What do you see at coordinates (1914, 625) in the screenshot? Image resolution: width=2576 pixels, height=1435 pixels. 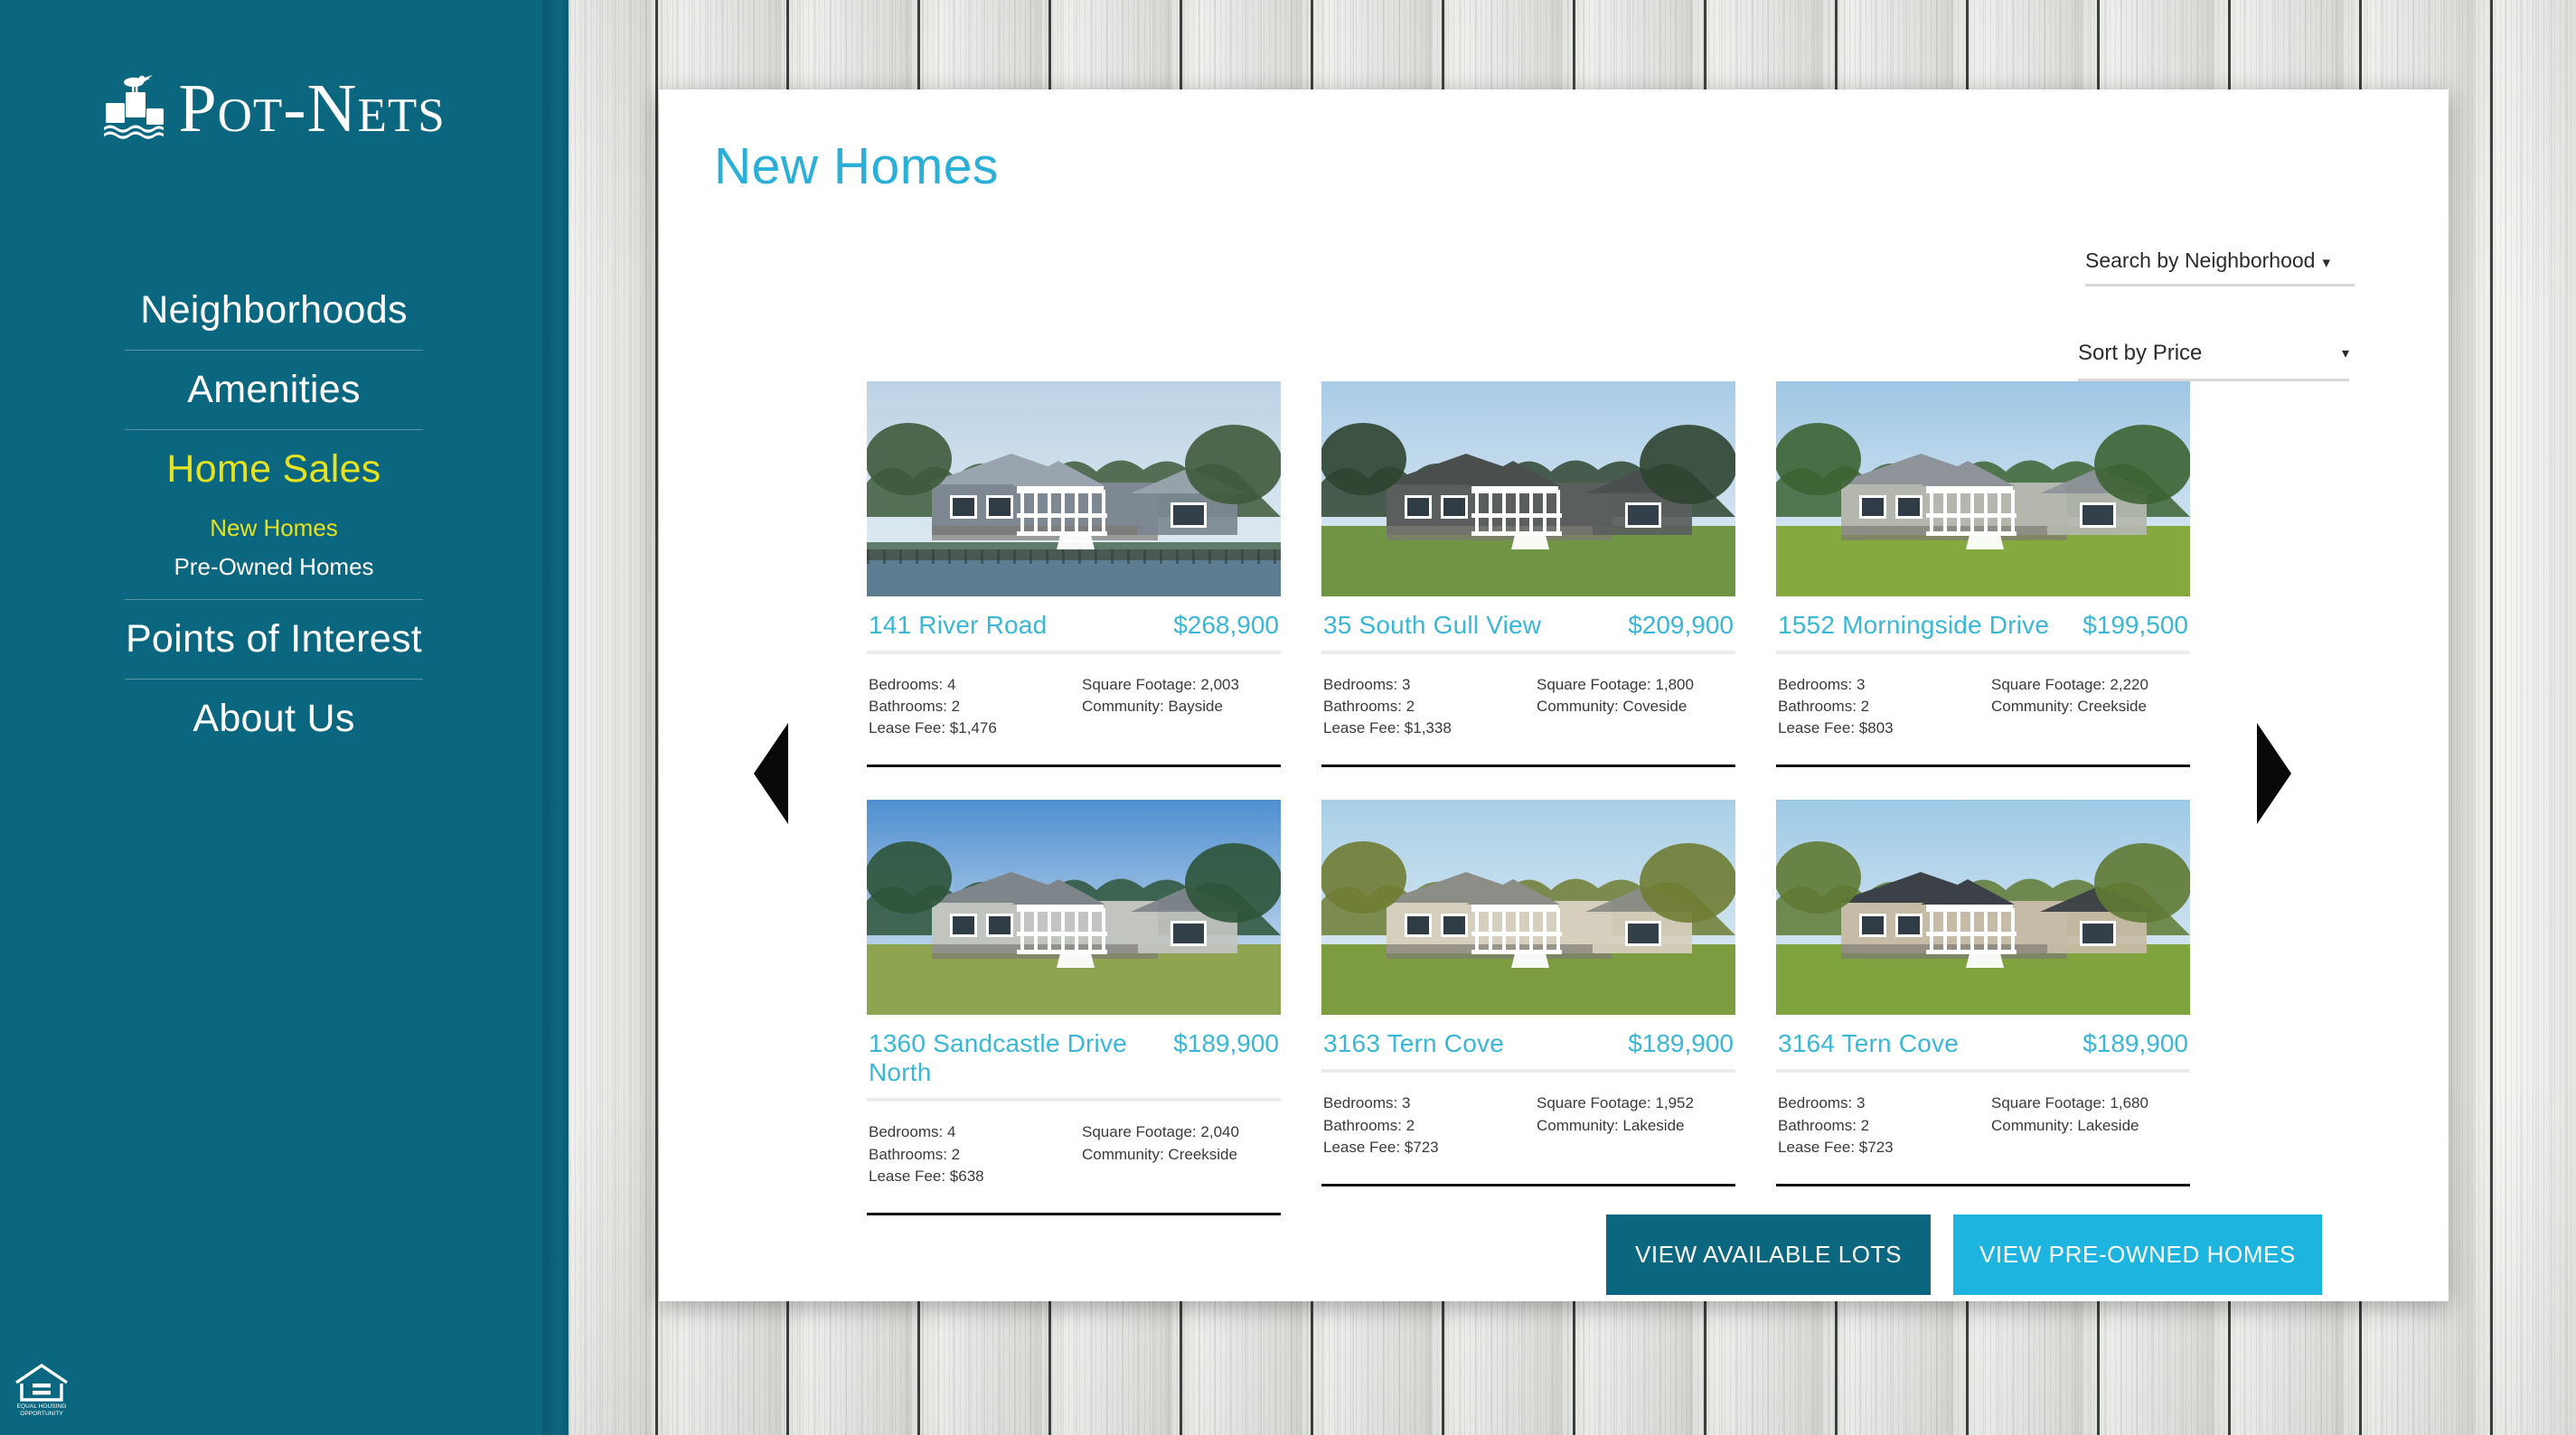 I see `listing-address: 1552 Morningside Drive` at bounding box center [1914, 625].